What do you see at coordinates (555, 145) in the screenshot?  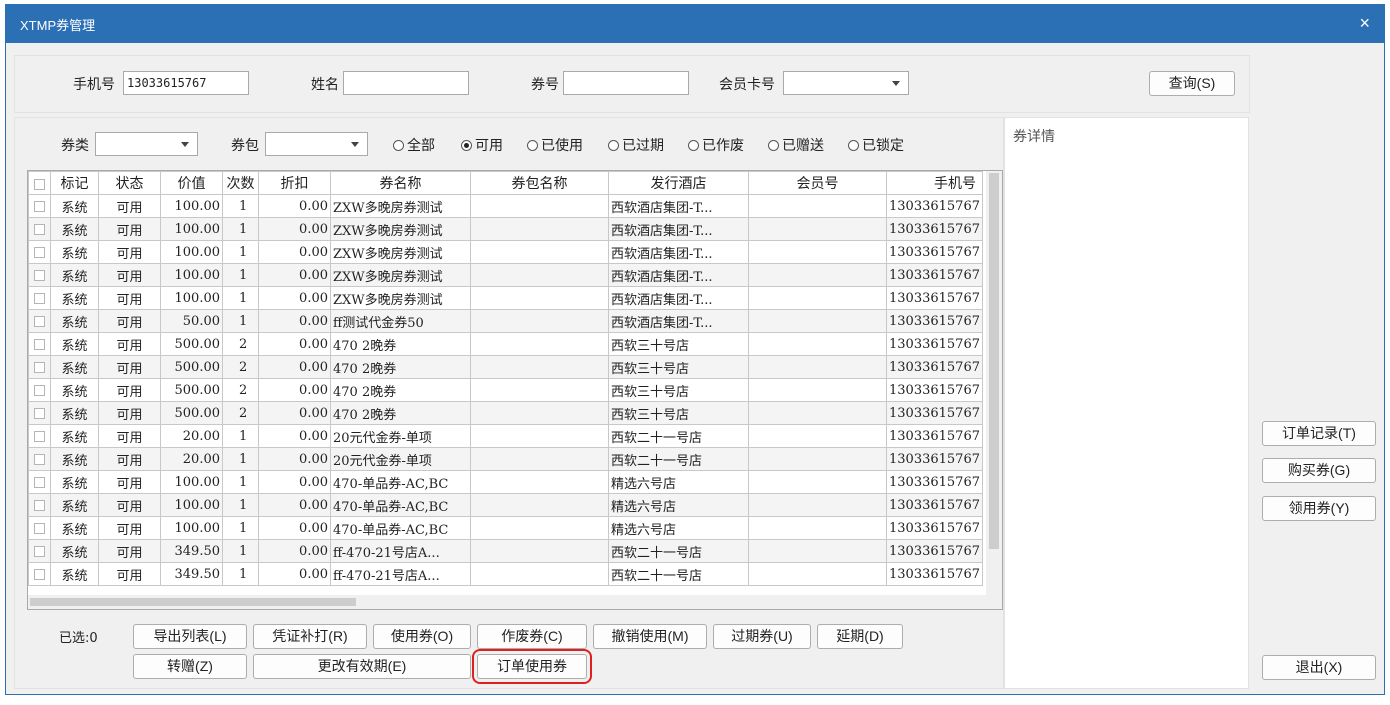 I see `radio-used: 已使用` at bounding box center [555, 145].